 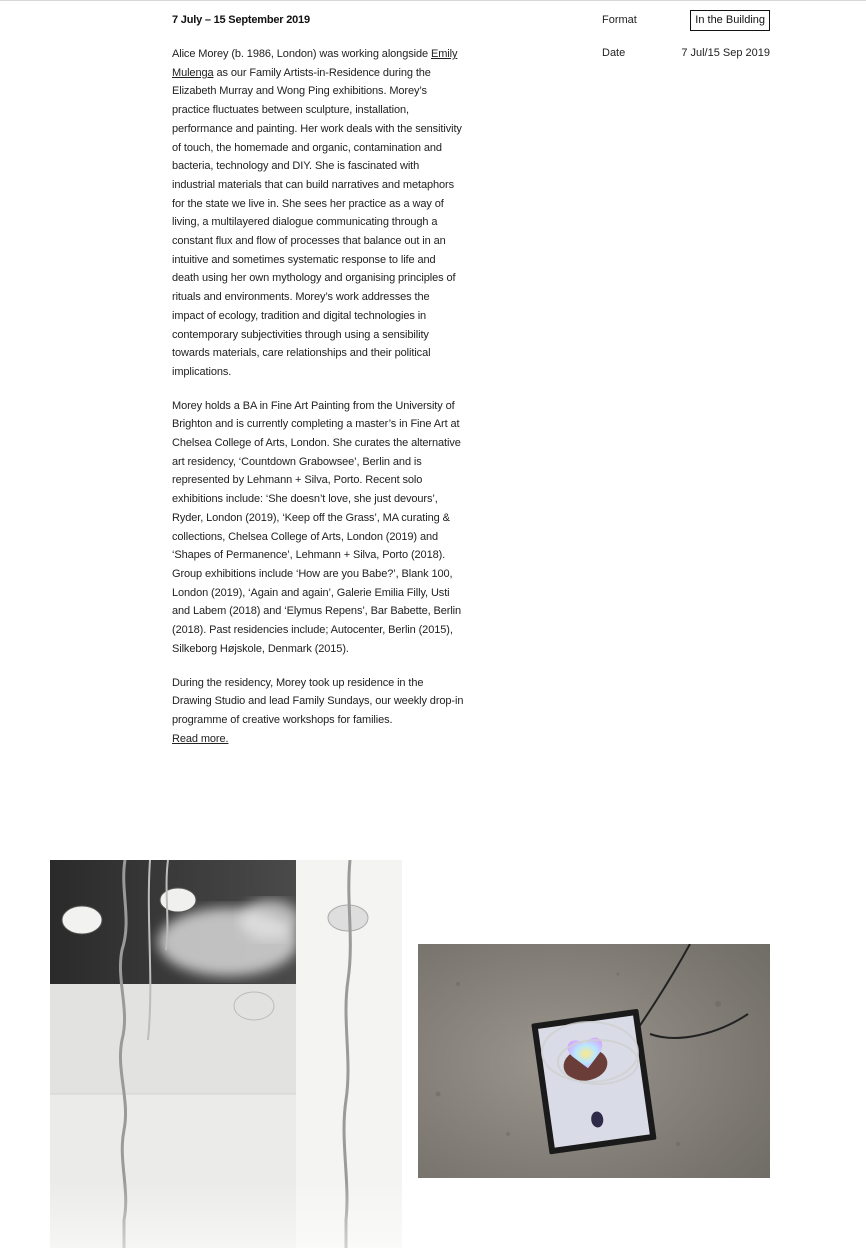 I want to click on meta-date-row: Date 7 Jul/15 Sep 2019, so click(x=686, y=54).